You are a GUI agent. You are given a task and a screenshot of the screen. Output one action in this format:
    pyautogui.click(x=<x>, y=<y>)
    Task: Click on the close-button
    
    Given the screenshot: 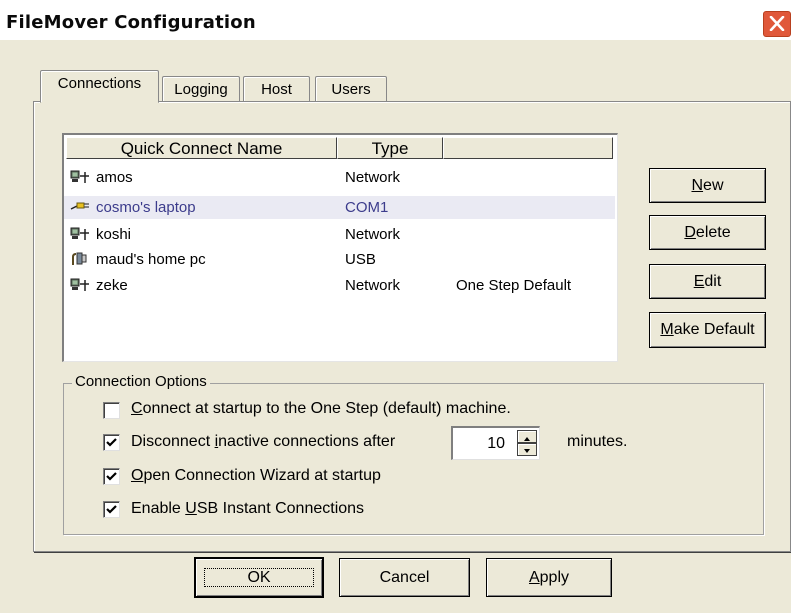 What is the action you would take?
    pyautogui.click(x=776, y=24)
    